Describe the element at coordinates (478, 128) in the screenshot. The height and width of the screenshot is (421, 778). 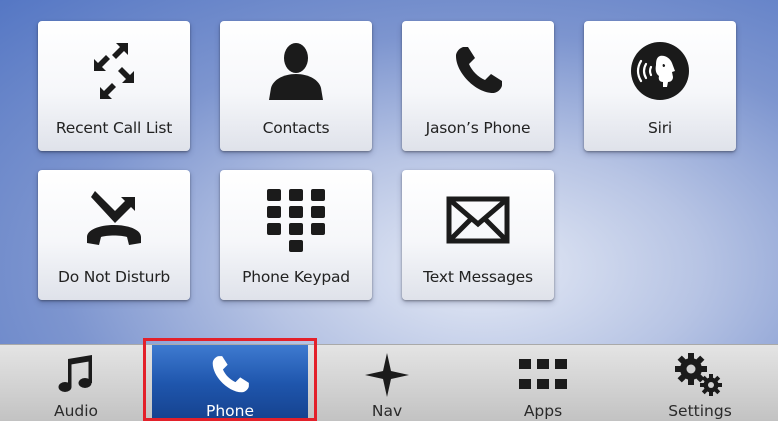
I see `tile-label: Jason’s Phone` at that location.